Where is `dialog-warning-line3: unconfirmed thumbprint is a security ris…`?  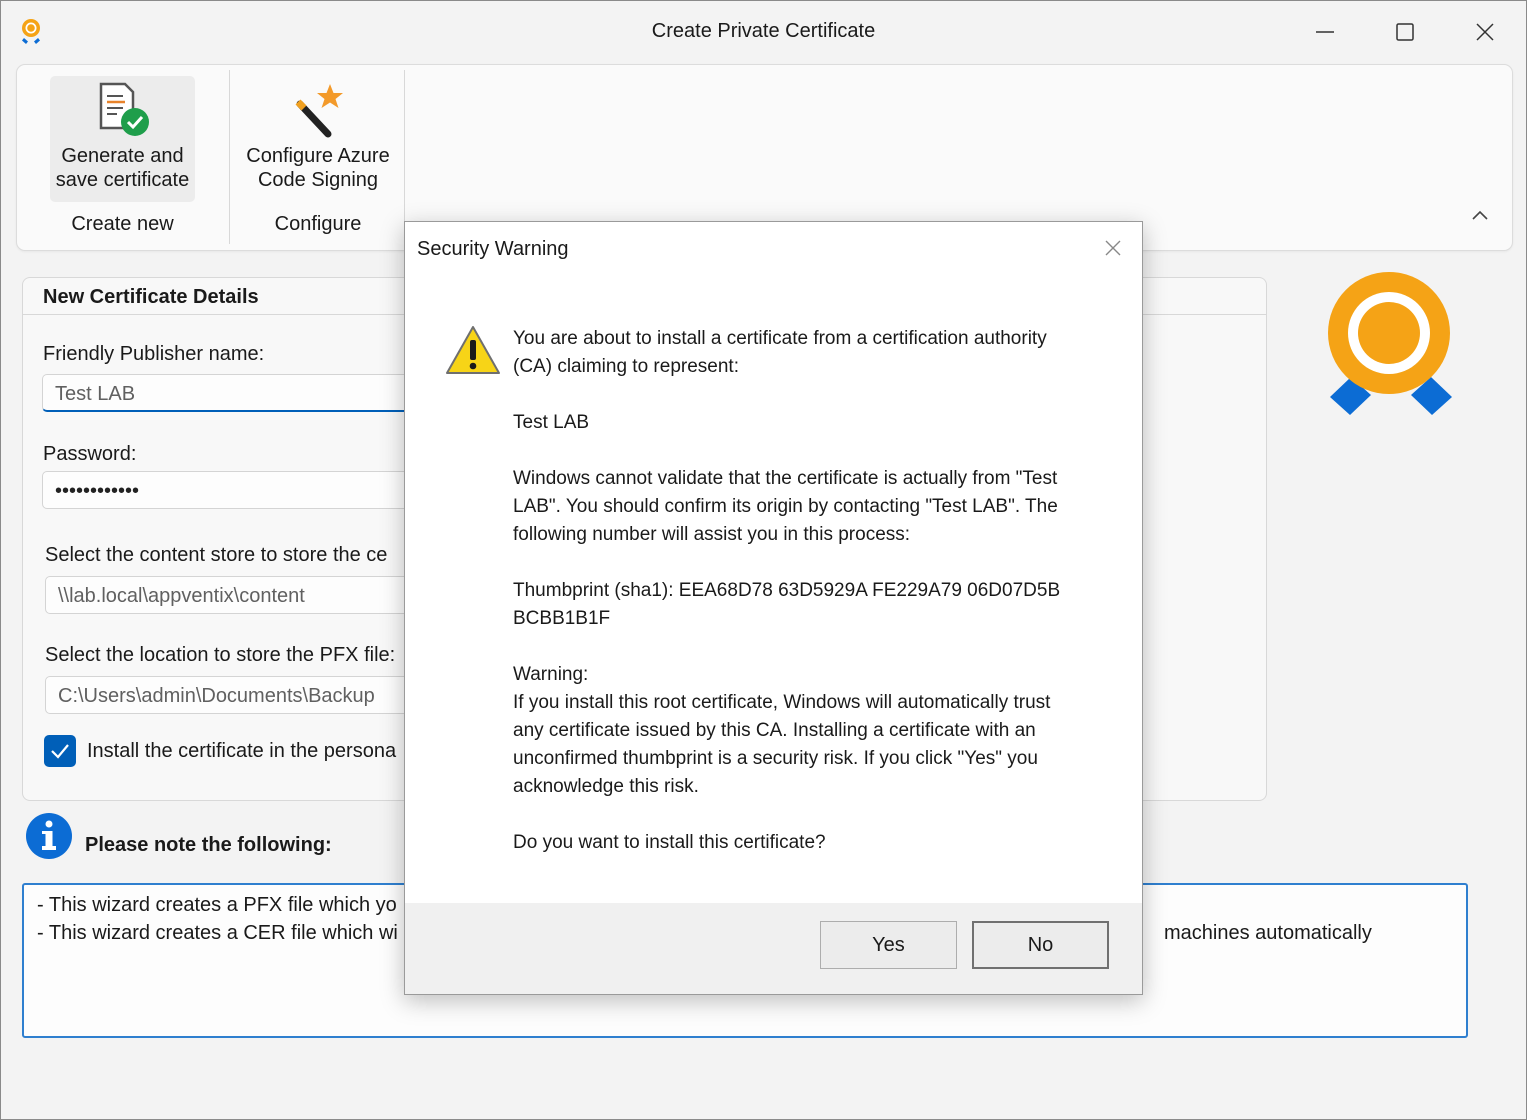
dialog-warning-line3: unconfirmed thumbprint is a security ris… is located at coordinates (775, 758).